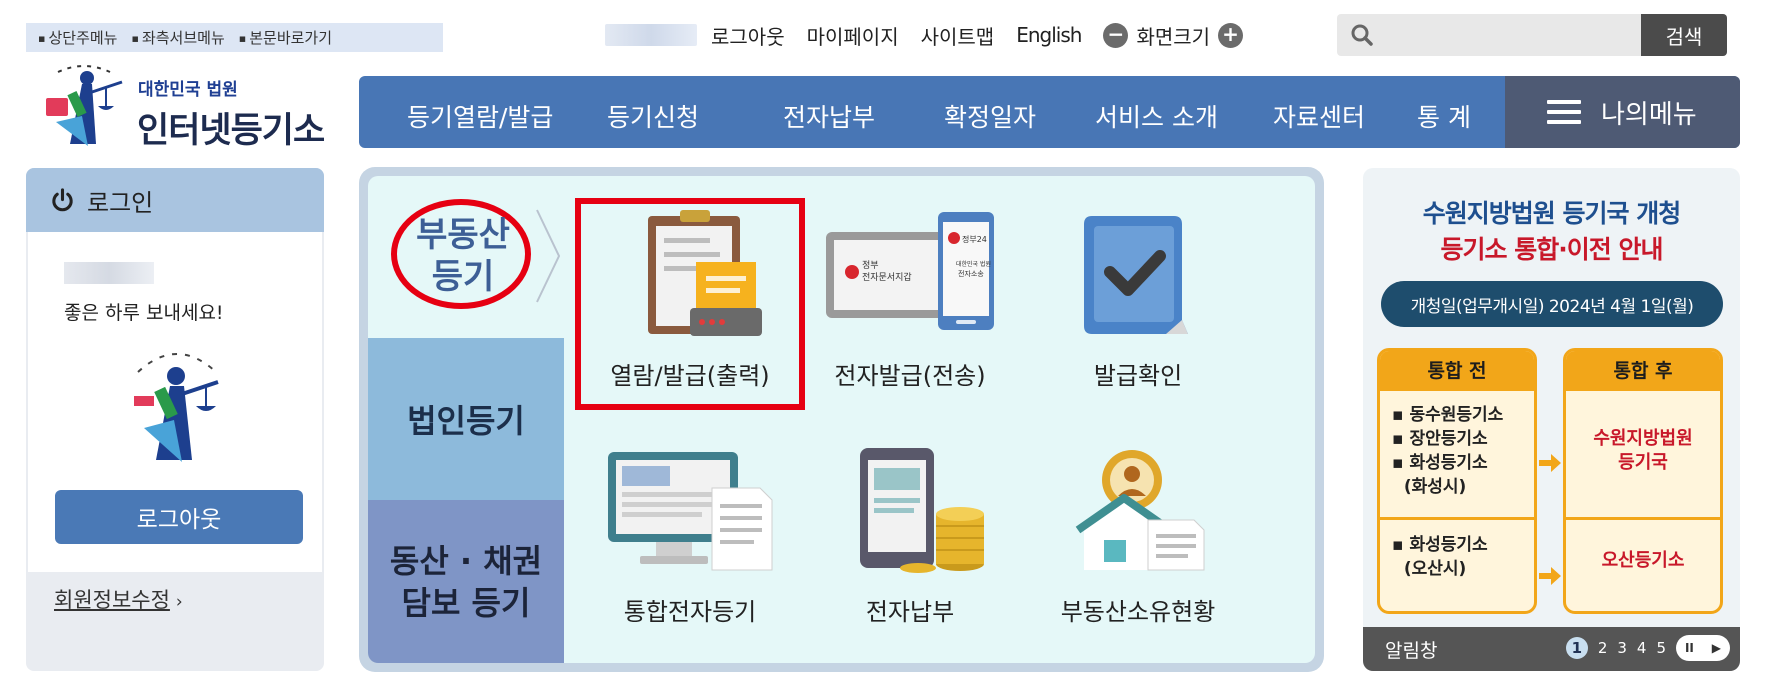  I want to click on service-e-issue: 정부 전자문서지갑 정부24 대한민국 법원 전자소송 전자발급(전송), so click(910, 299).